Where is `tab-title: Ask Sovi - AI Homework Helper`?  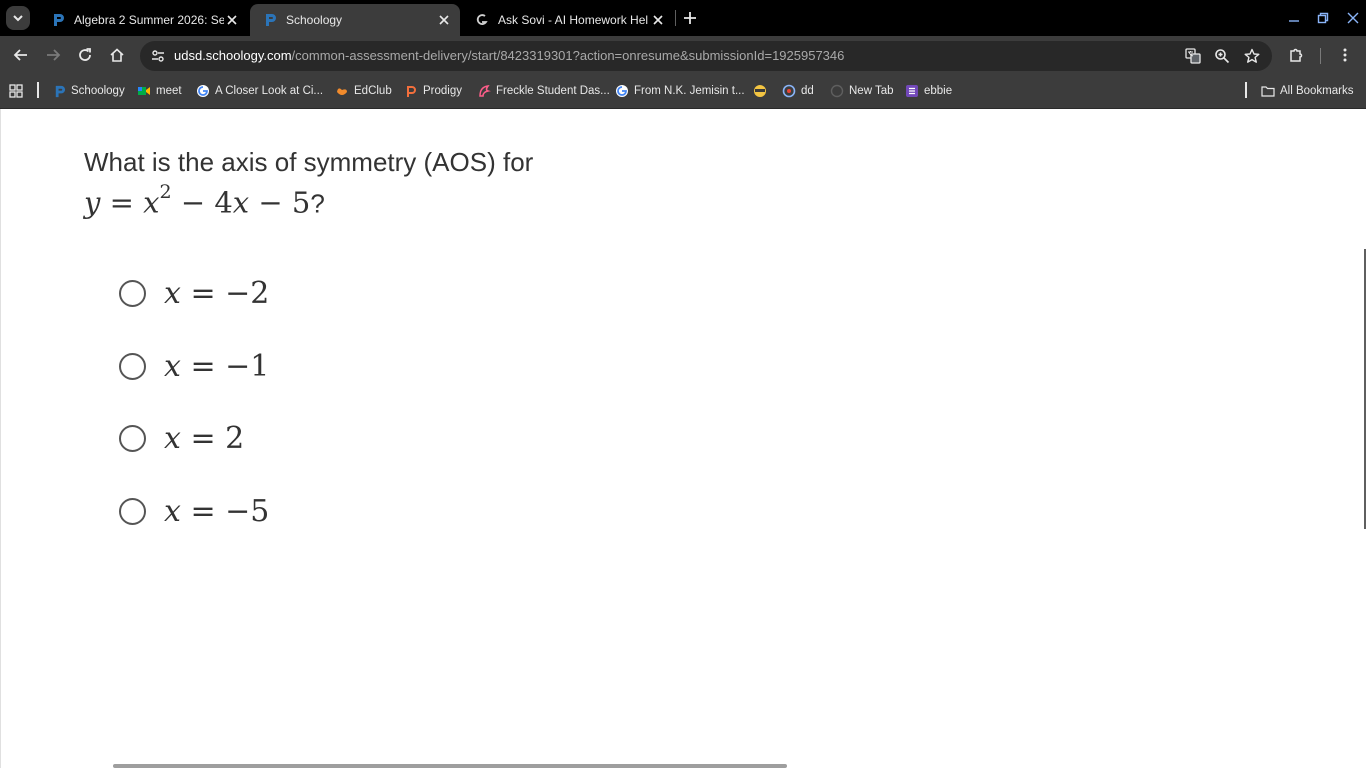
tab-title: Ask Sovi - AI Homework Helper is located at coordinates (573, 20).